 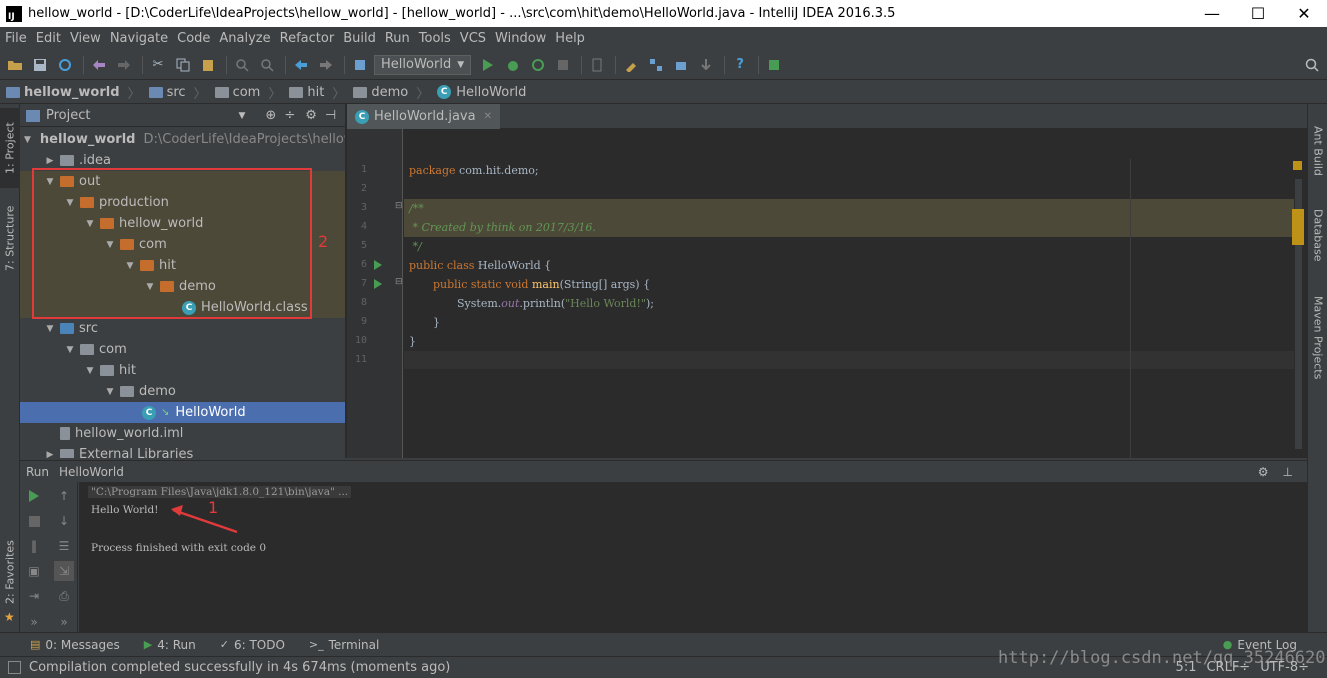 What do you see at coordinates (569, 38) in the screenshot?
I see `menu-help: Help` at bounding box center [569, 38].